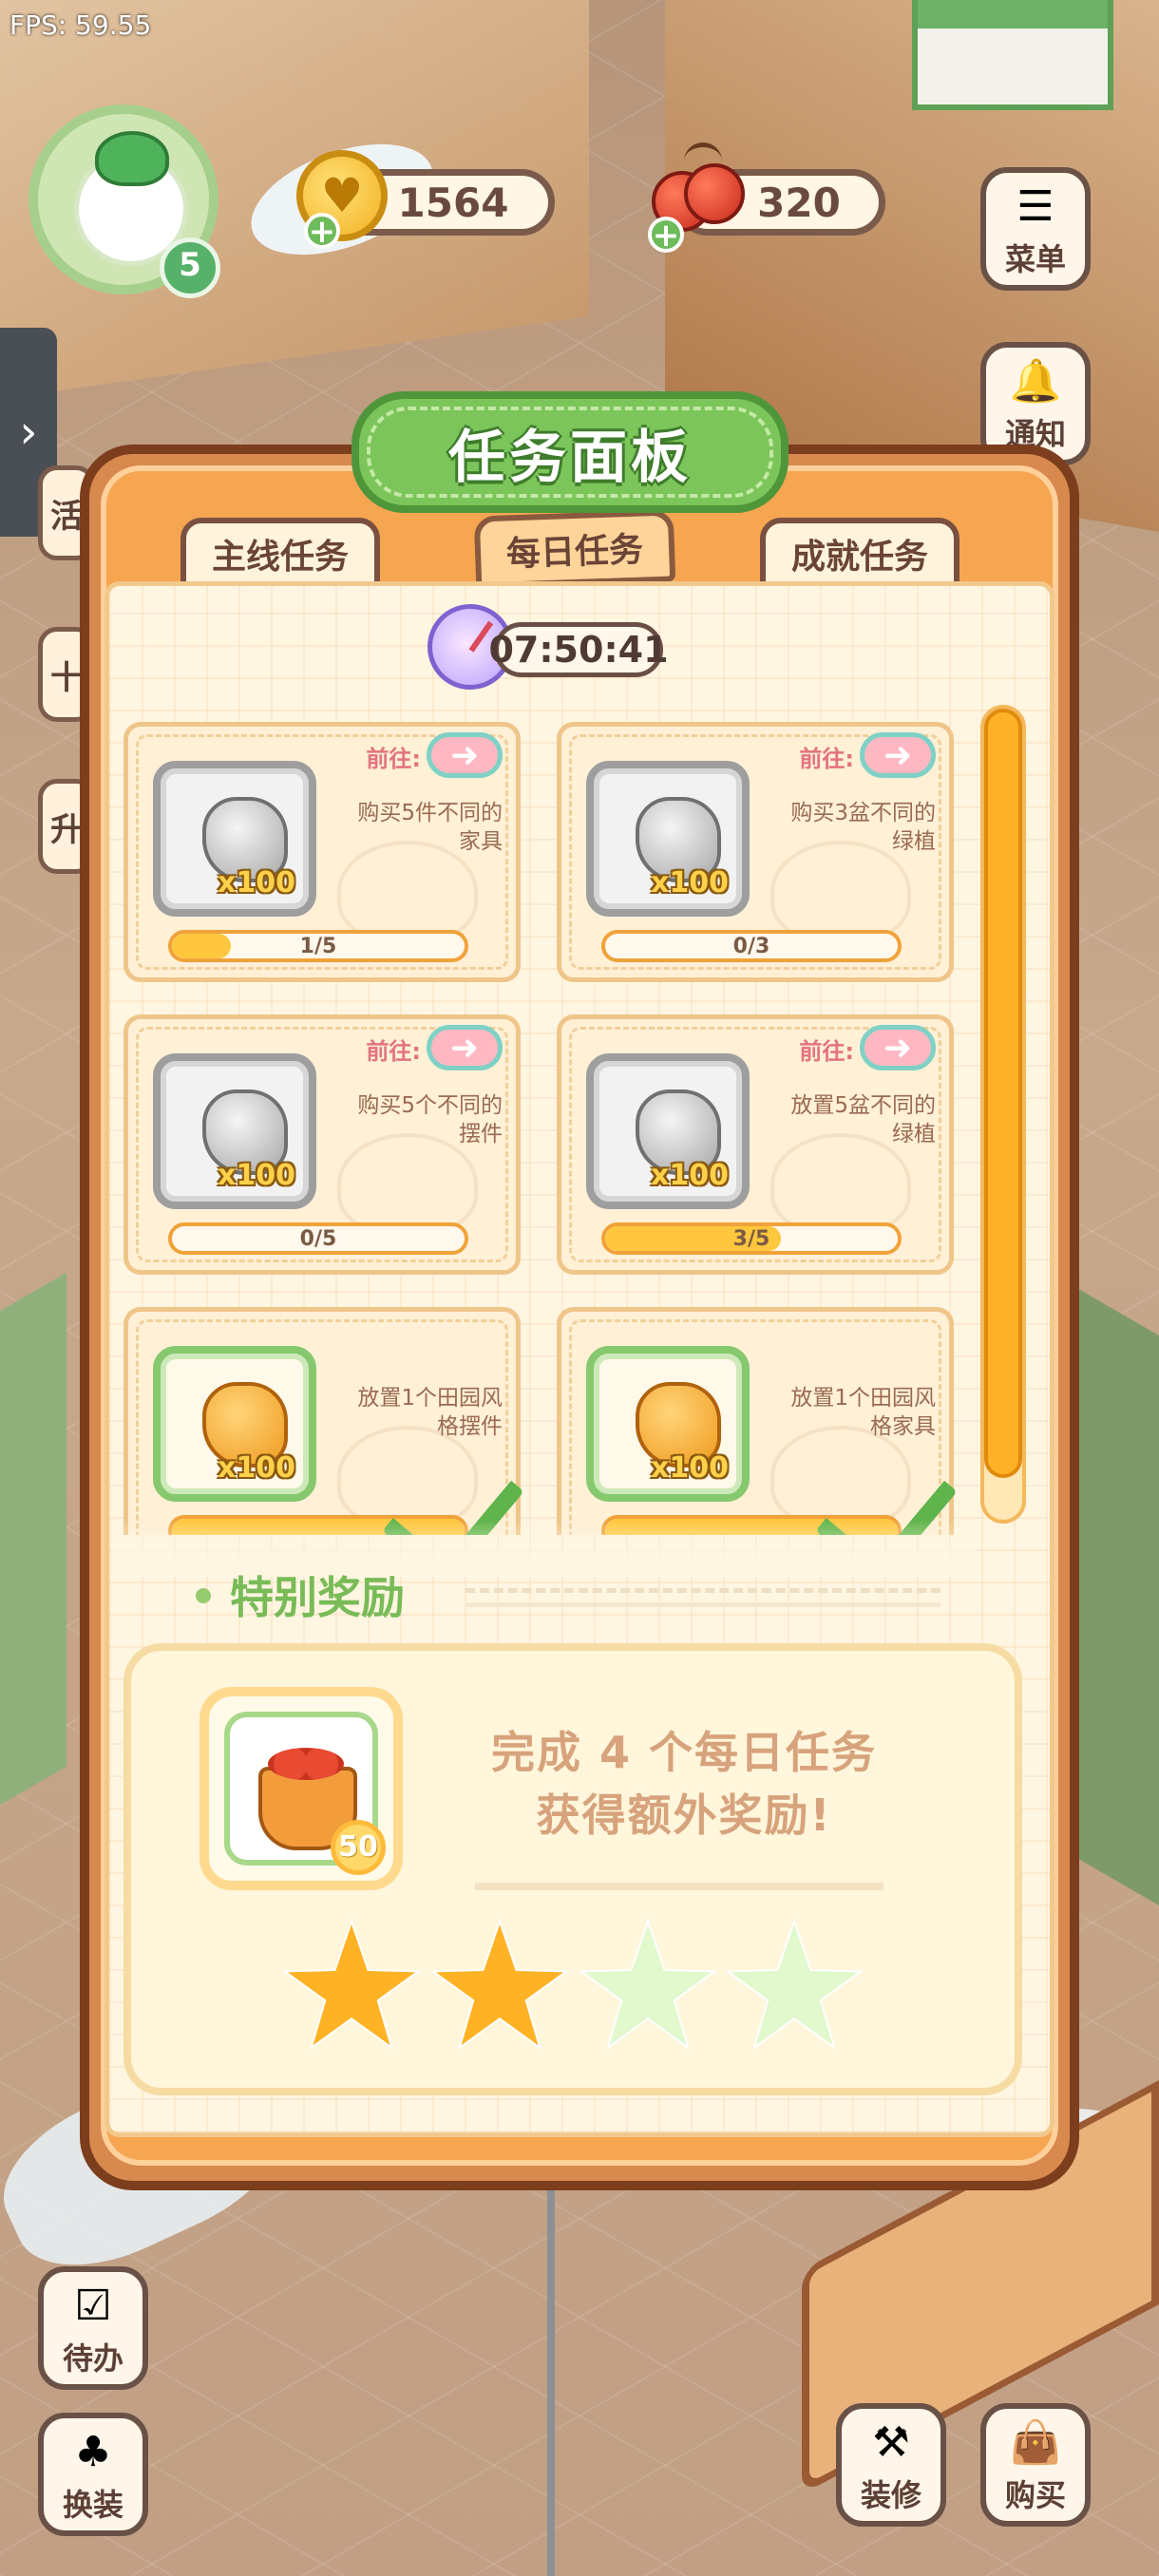 Image resolution: width=1159 pixels, height=2576 pixels. What do you see at coordinates (81, 25) in the screenshot?
I see `fps-counter: FPS: 59.55` at bounding box center [81, 25].